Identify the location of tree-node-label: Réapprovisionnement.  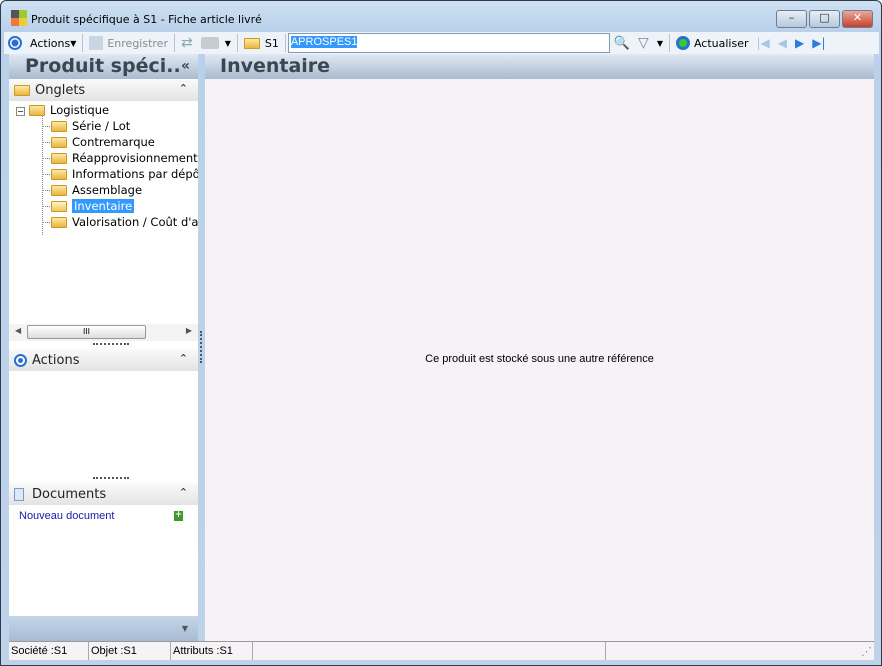
(135, 158).